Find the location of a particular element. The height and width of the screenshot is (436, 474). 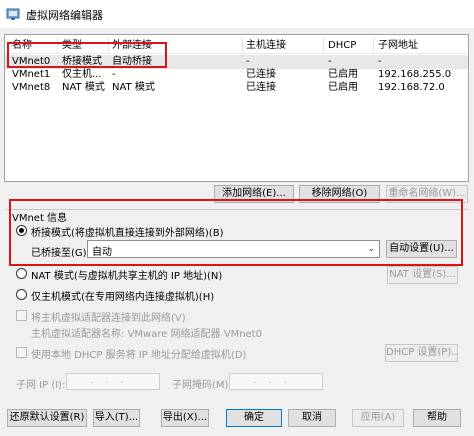

highlight-box-vmnet0 is located at coordinates (87, 55).